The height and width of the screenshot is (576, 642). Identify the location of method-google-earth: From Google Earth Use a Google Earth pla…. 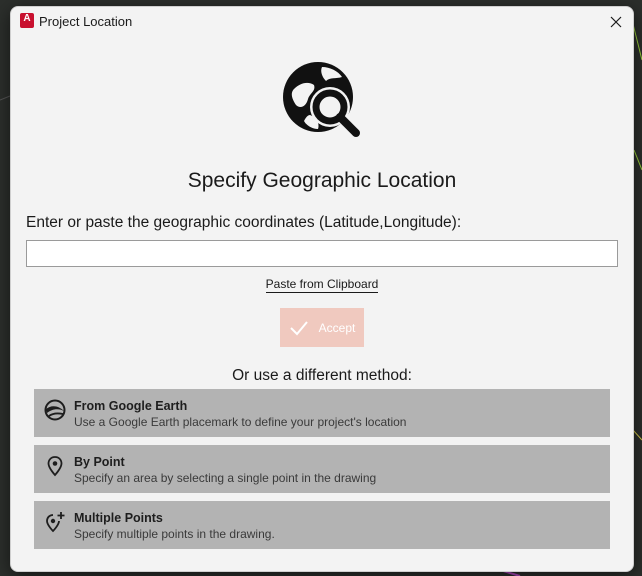
(322, 413).